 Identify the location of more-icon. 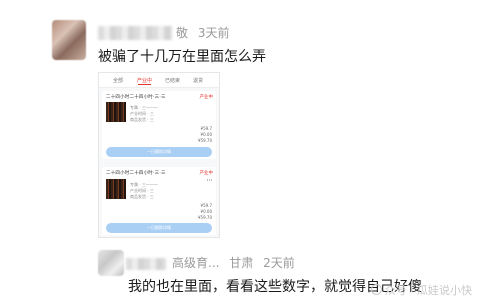
(210, 180).